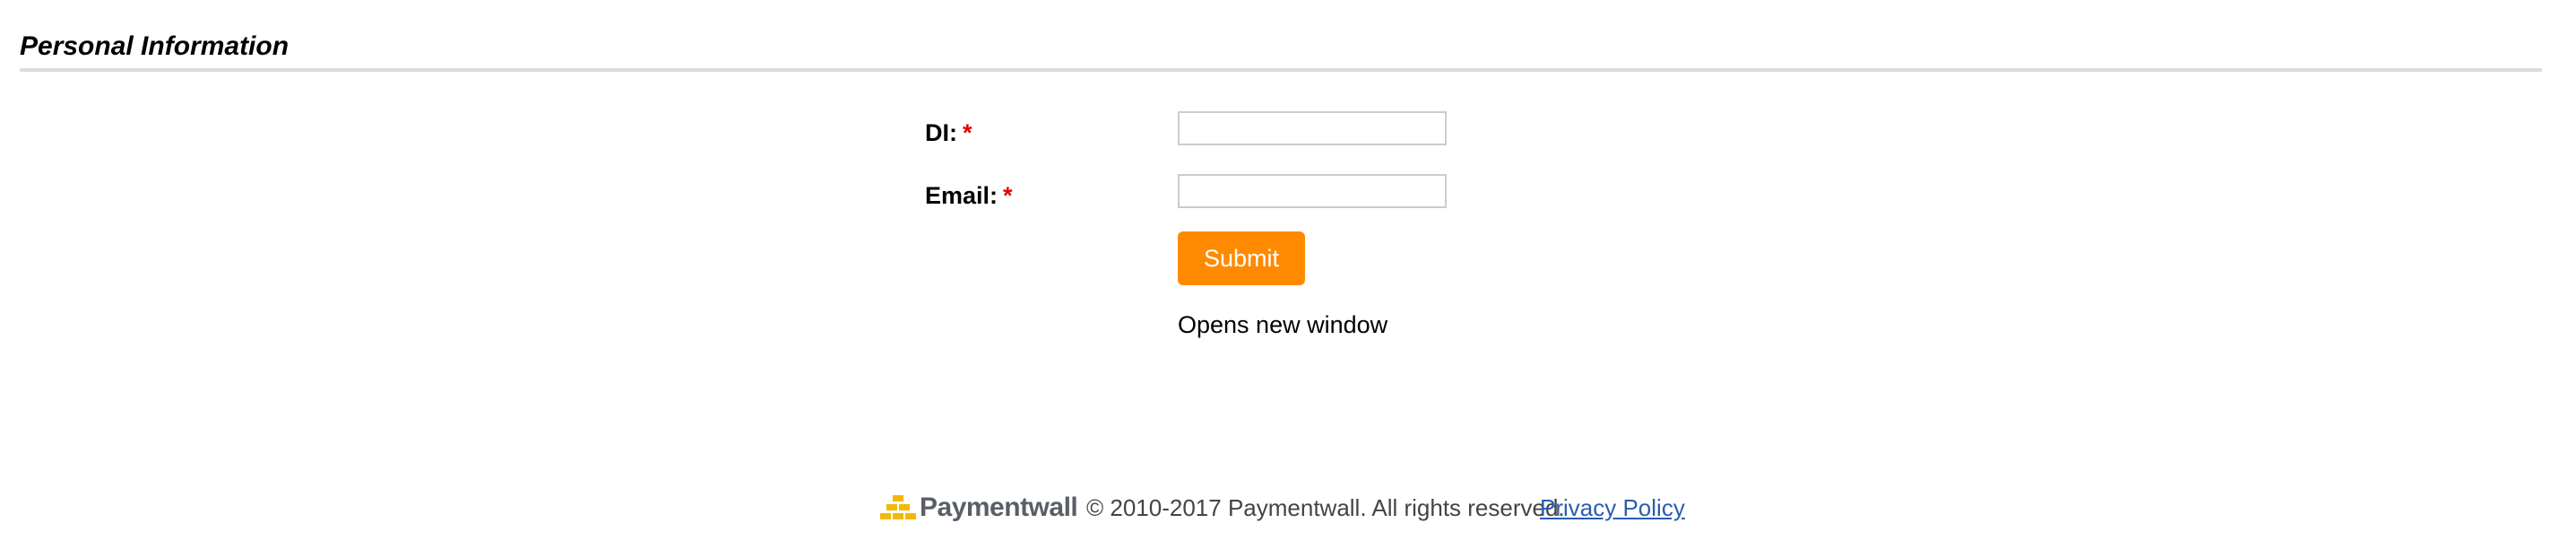 The width and height of the screenshot is (2576, 558). I want to click on submit-button: Submit, so click(1241, 258).